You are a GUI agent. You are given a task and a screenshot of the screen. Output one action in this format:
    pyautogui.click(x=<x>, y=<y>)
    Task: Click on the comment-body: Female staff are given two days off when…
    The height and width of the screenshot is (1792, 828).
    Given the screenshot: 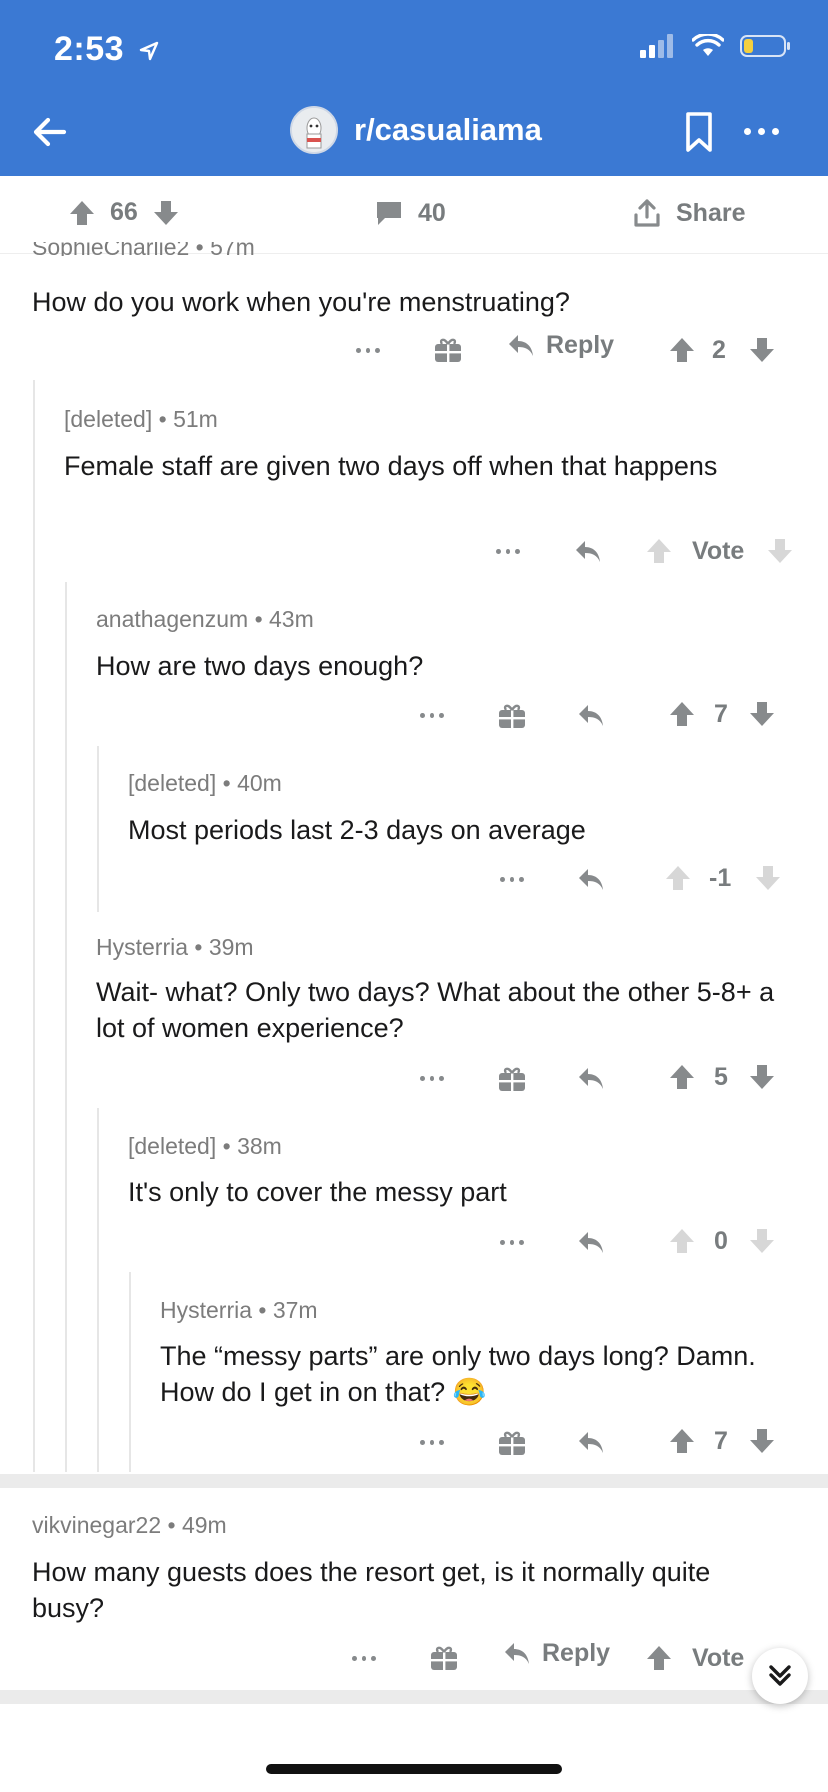 What is the action you would take?
    pyautogui.click(x=391, y=466)
    